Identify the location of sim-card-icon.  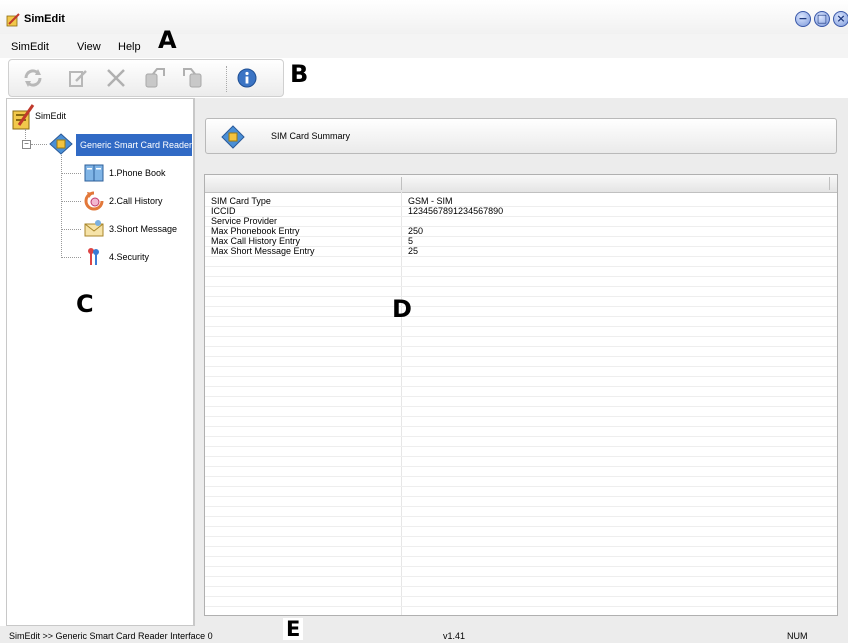
(233, 137).